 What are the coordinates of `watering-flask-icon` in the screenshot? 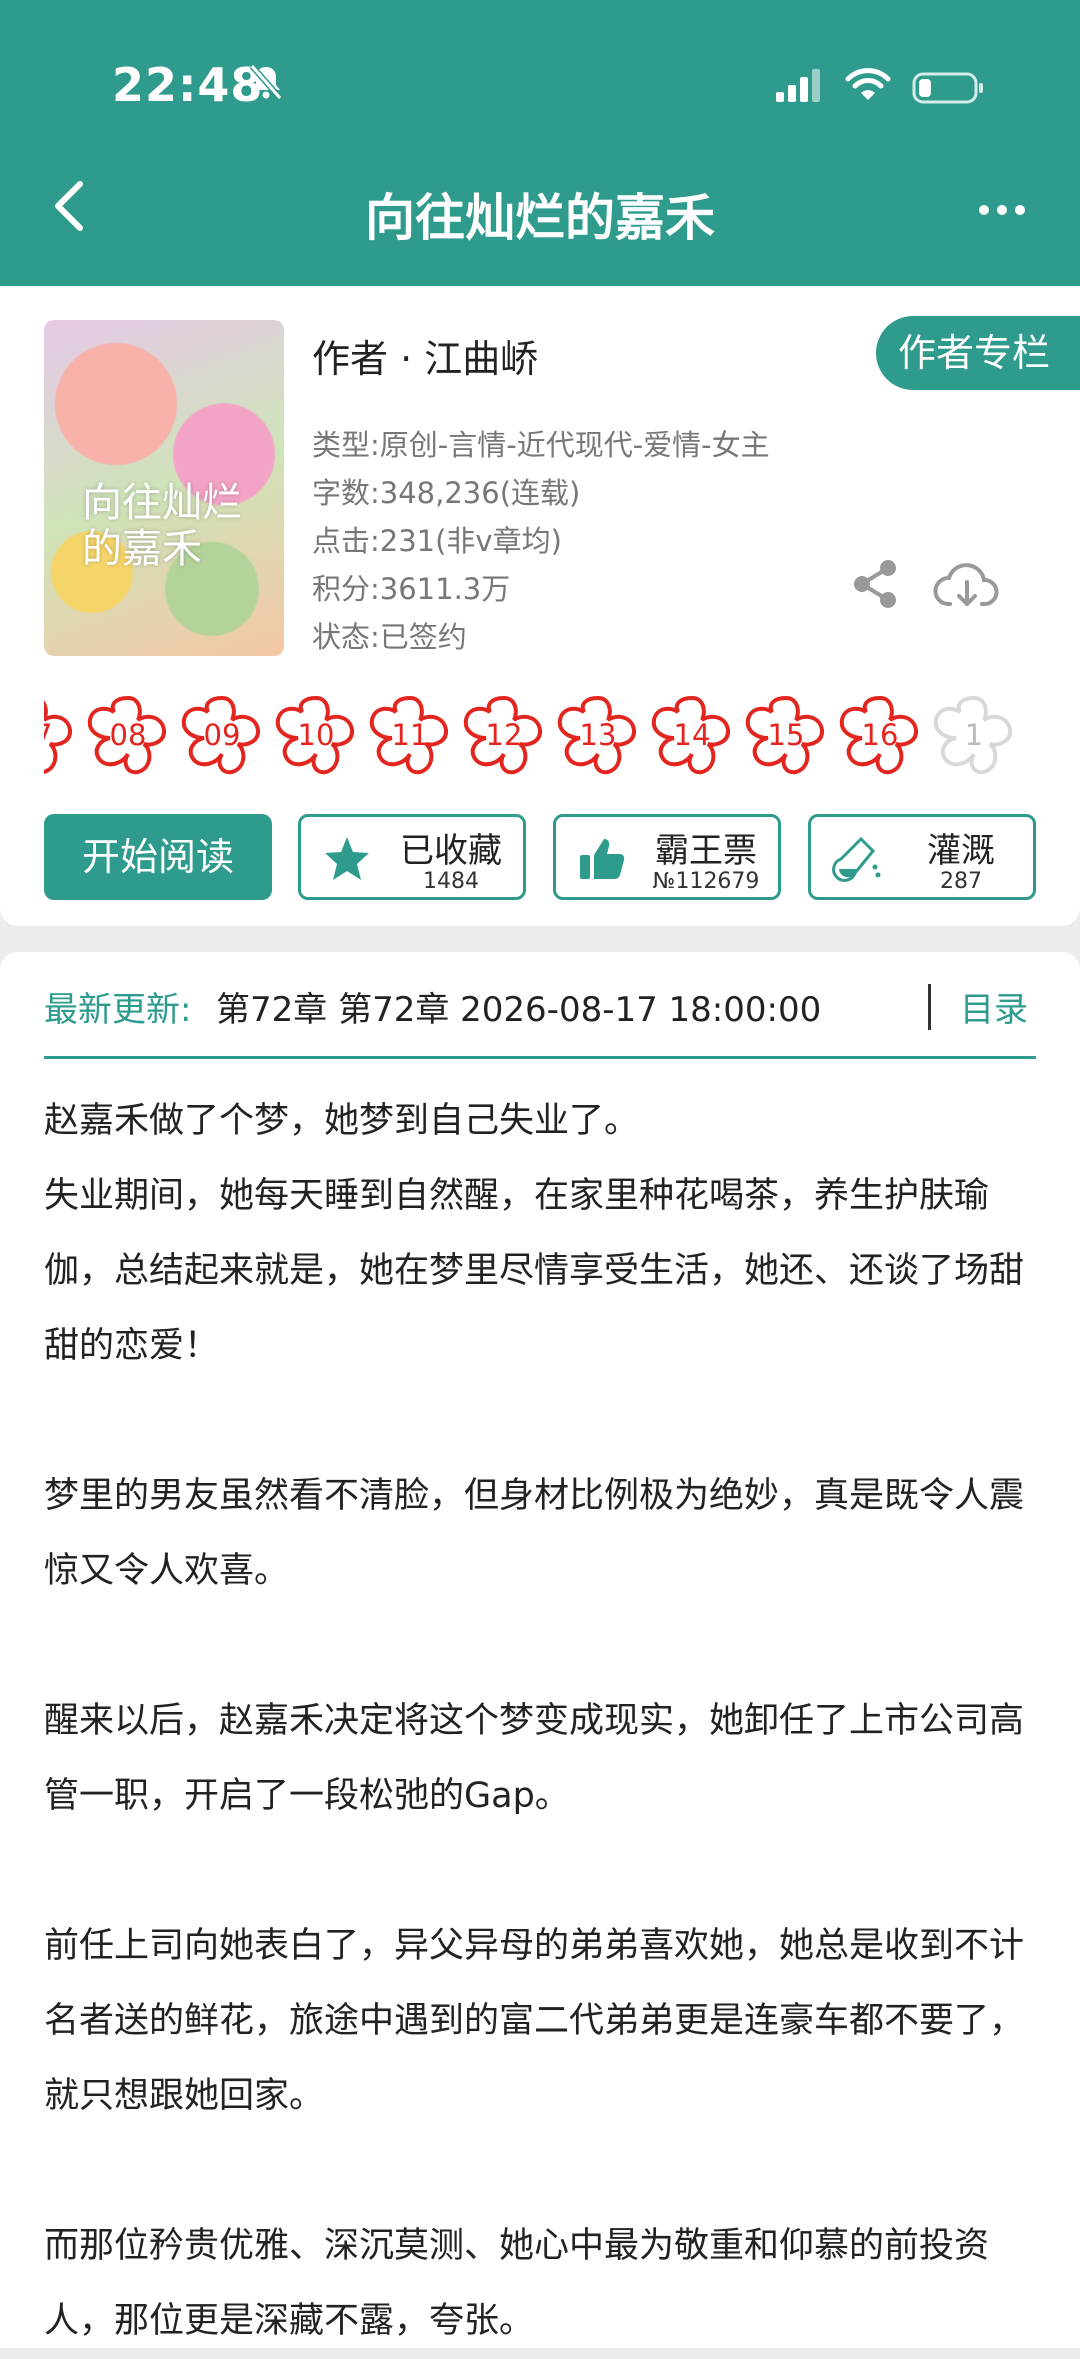 It's located at (856, 859).